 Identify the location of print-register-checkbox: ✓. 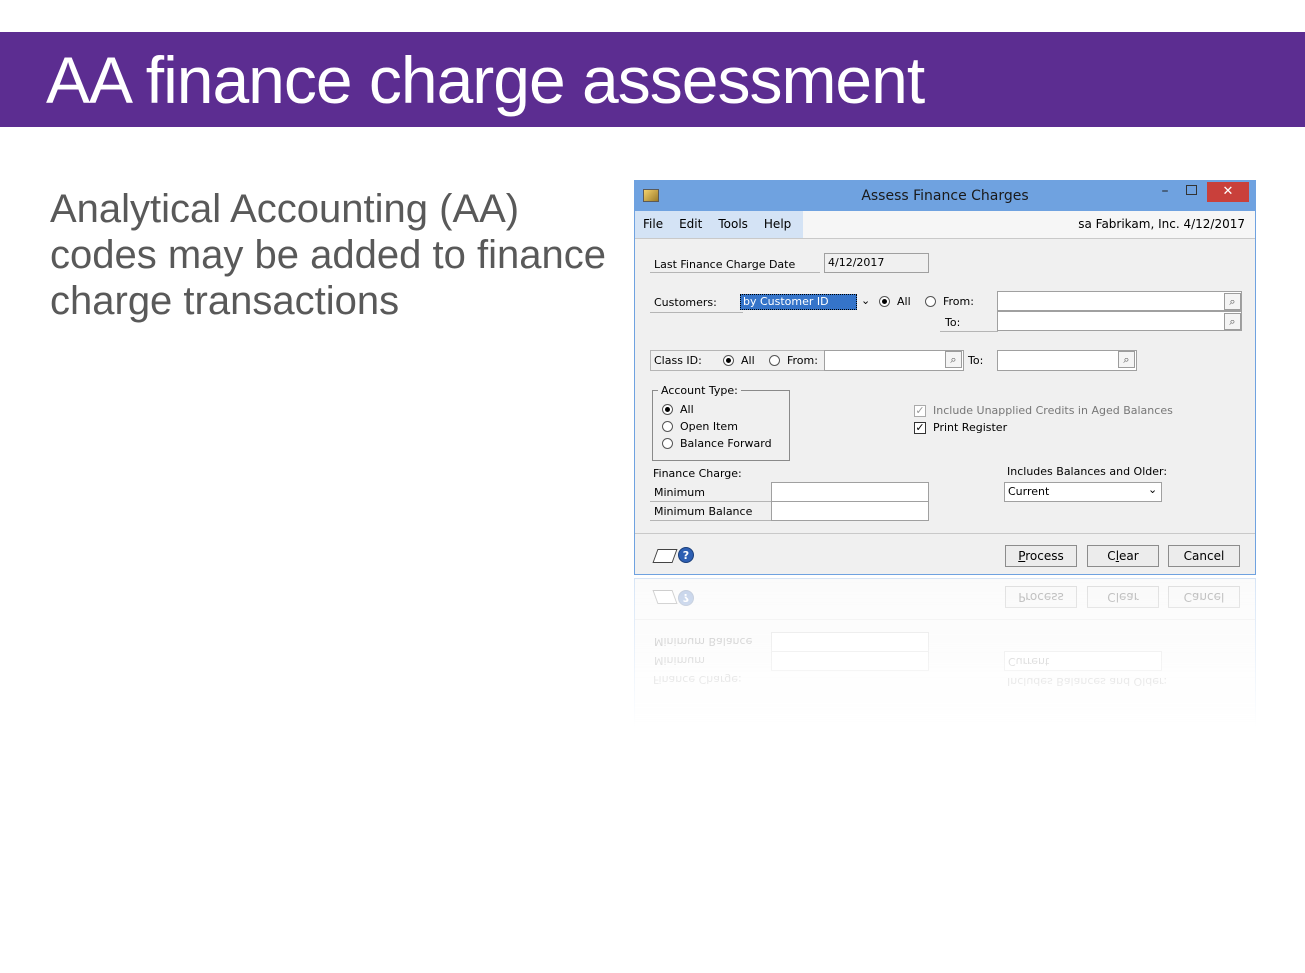
(920, 428).